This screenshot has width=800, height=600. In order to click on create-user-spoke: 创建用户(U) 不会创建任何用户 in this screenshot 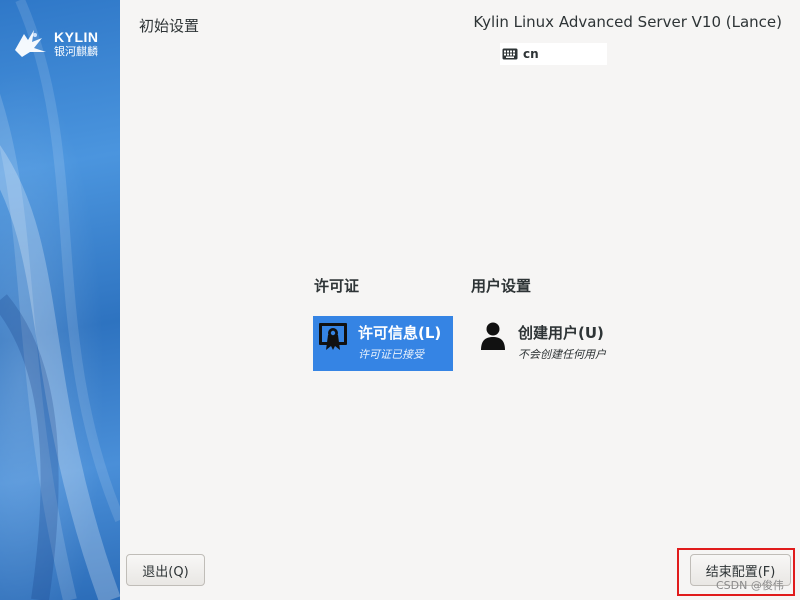, I will do `click(558, 343)`.